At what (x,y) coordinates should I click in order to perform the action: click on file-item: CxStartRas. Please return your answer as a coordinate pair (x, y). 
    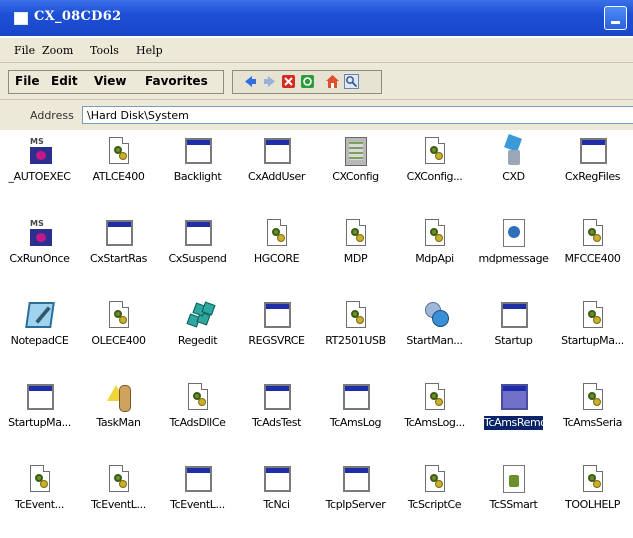
    Looking at the image, I should click on (118, 250).